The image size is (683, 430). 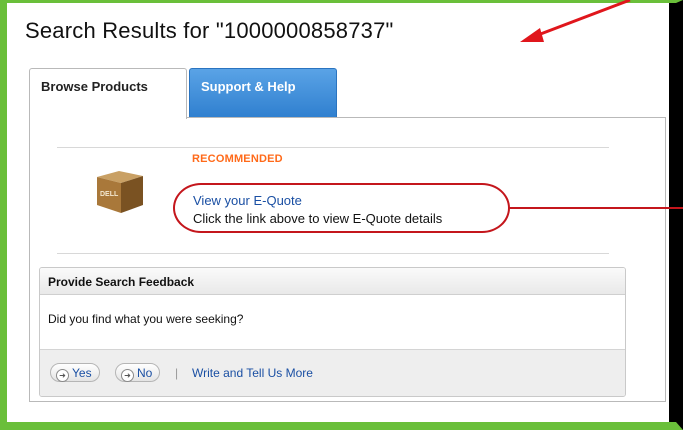 I want to click on yes-button: ➜ Yes, so click(x=75, y=372).